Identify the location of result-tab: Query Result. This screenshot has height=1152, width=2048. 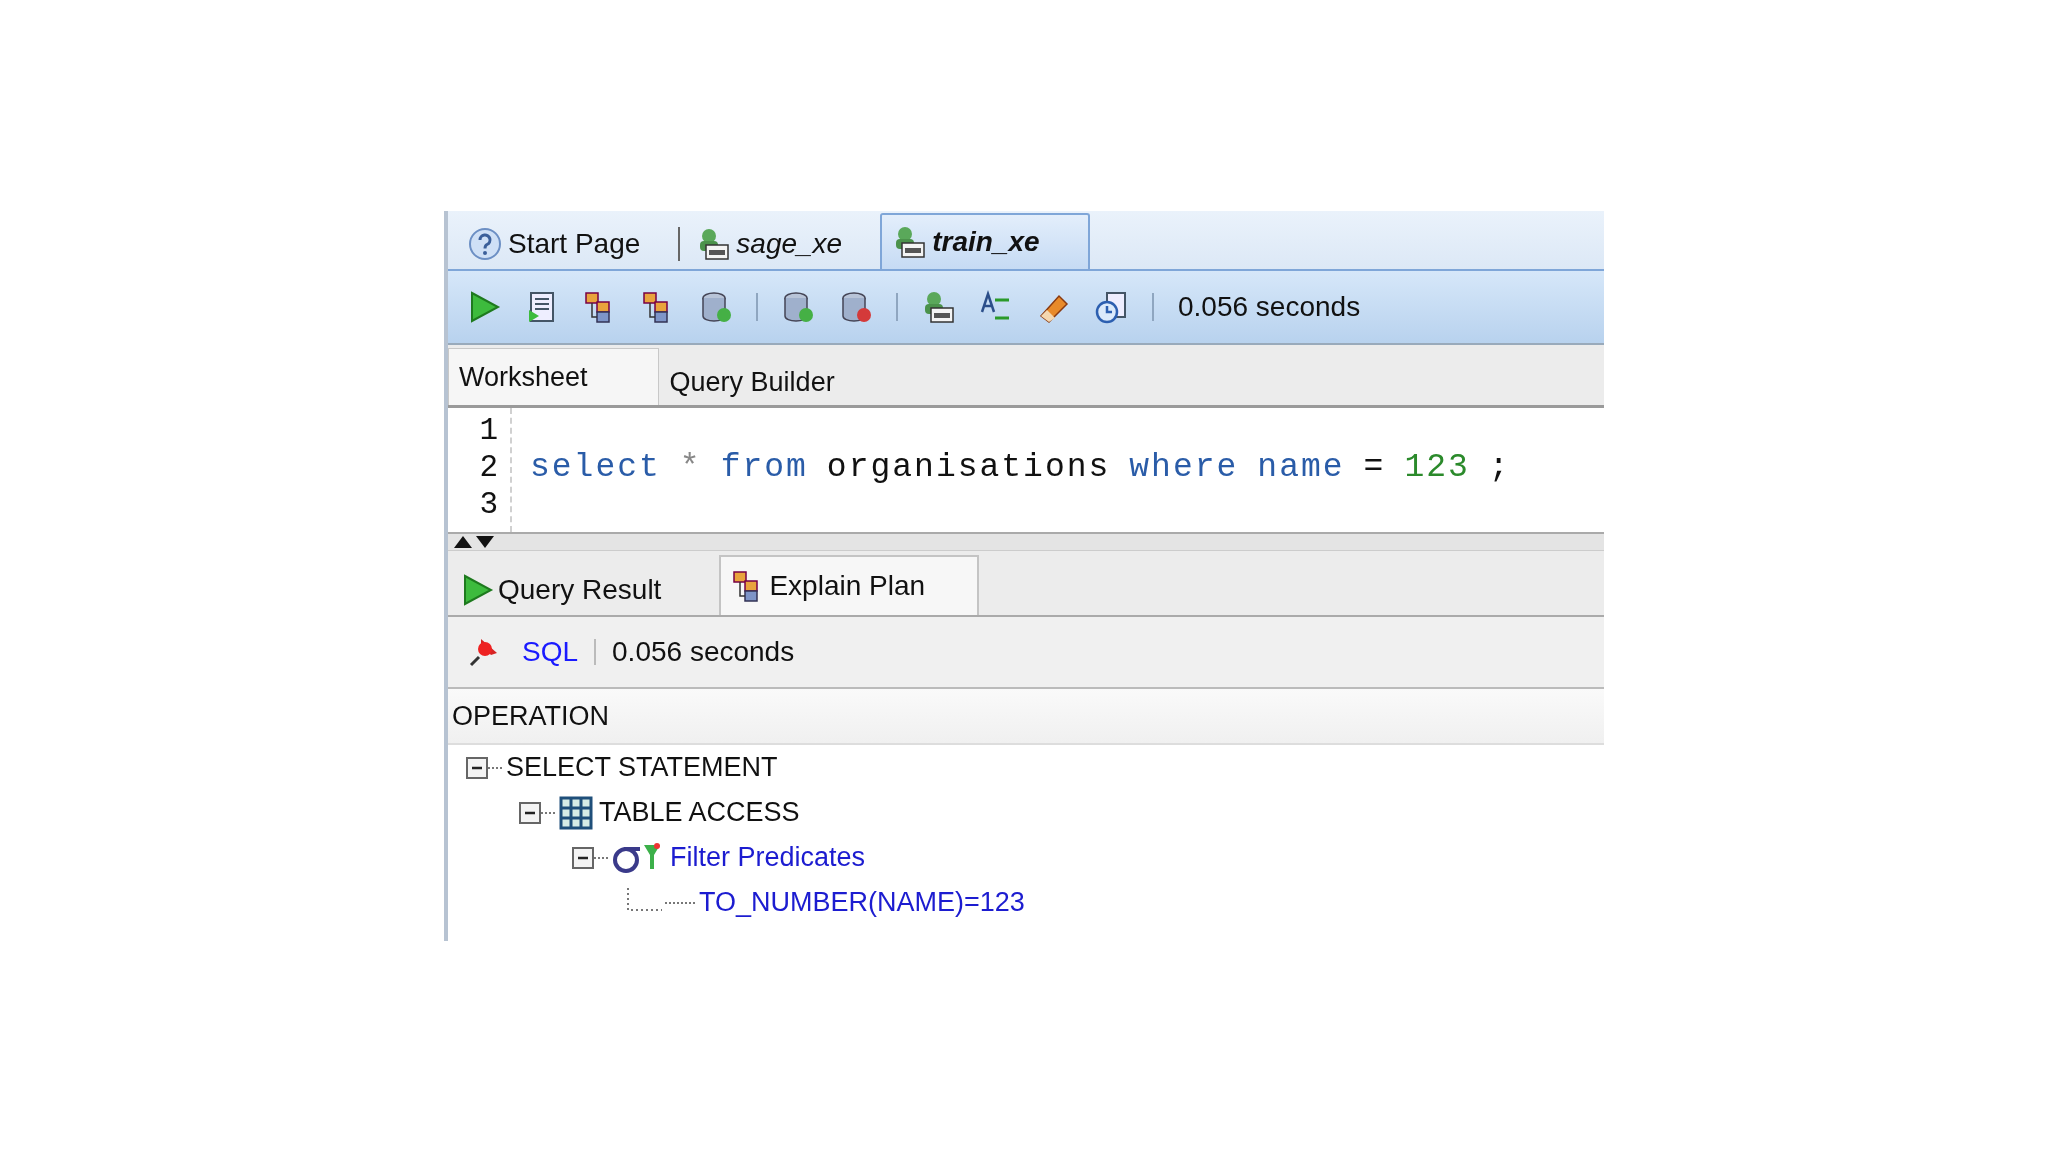
(584, 589).